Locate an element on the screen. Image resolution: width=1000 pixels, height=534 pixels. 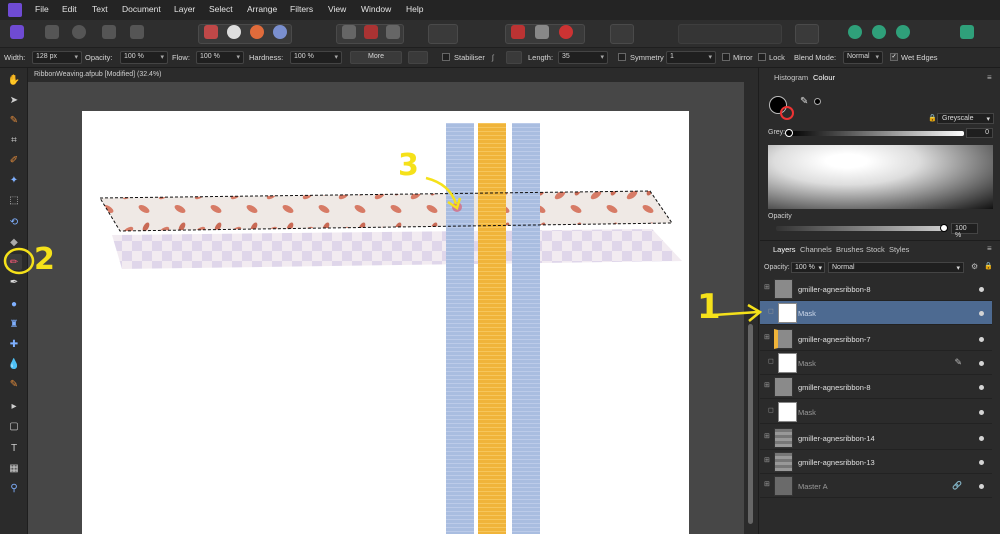
menu-window: Window is located at coordinates (376, 9).